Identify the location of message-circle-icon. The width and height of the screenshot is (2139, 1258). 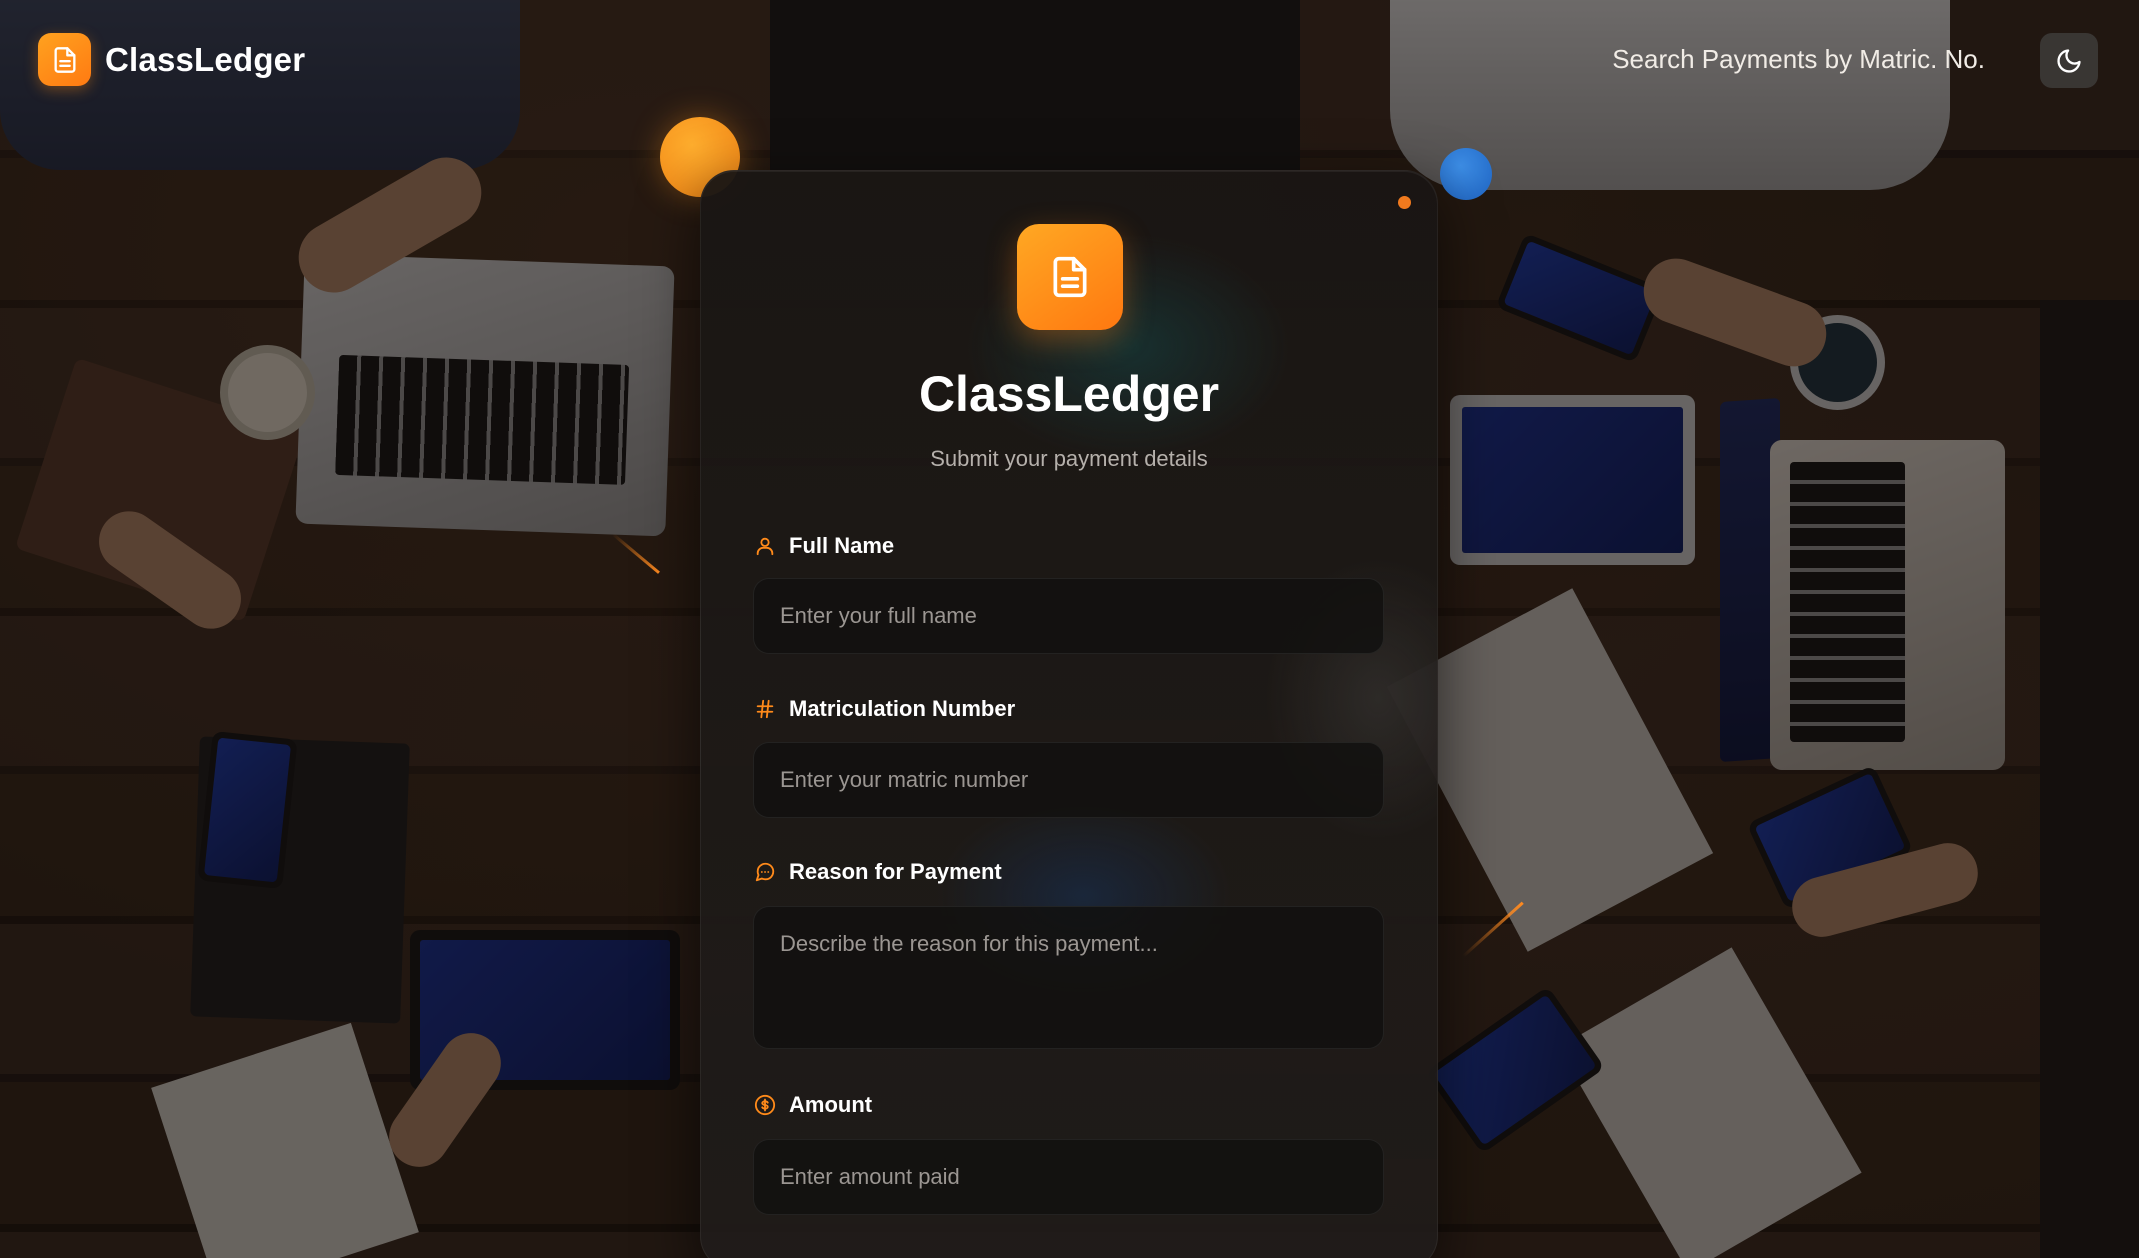
(765, 872).